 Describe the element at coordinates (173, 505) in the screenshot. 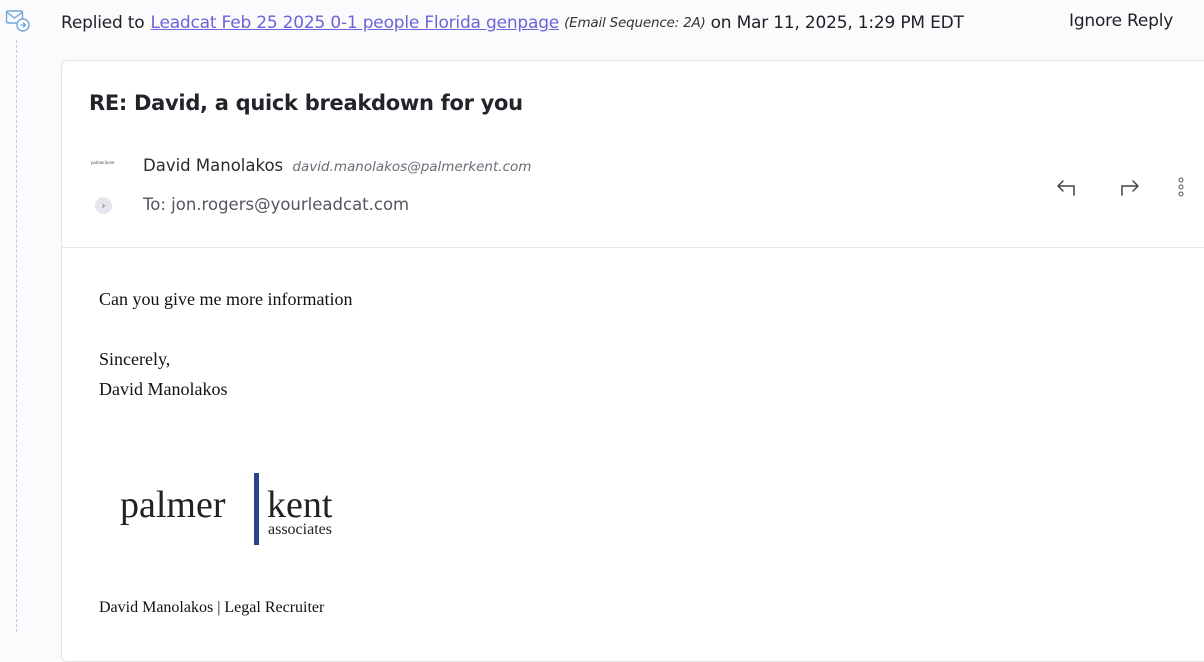

I see `logo-word-left: palmer` at that location.